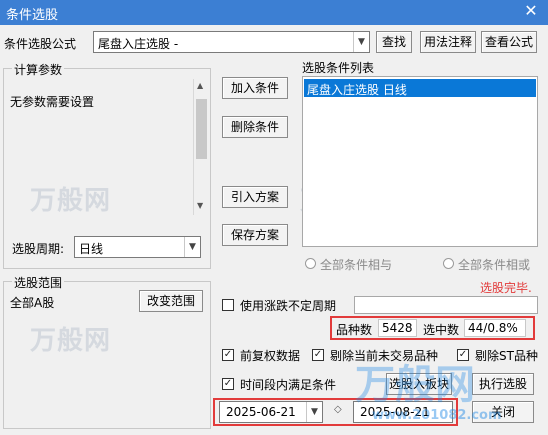  What do you see at coordinates (288, 385) in the screenshot?
I see `time-range-label: 时间段内满足条件` at bounding box center [288, 385].